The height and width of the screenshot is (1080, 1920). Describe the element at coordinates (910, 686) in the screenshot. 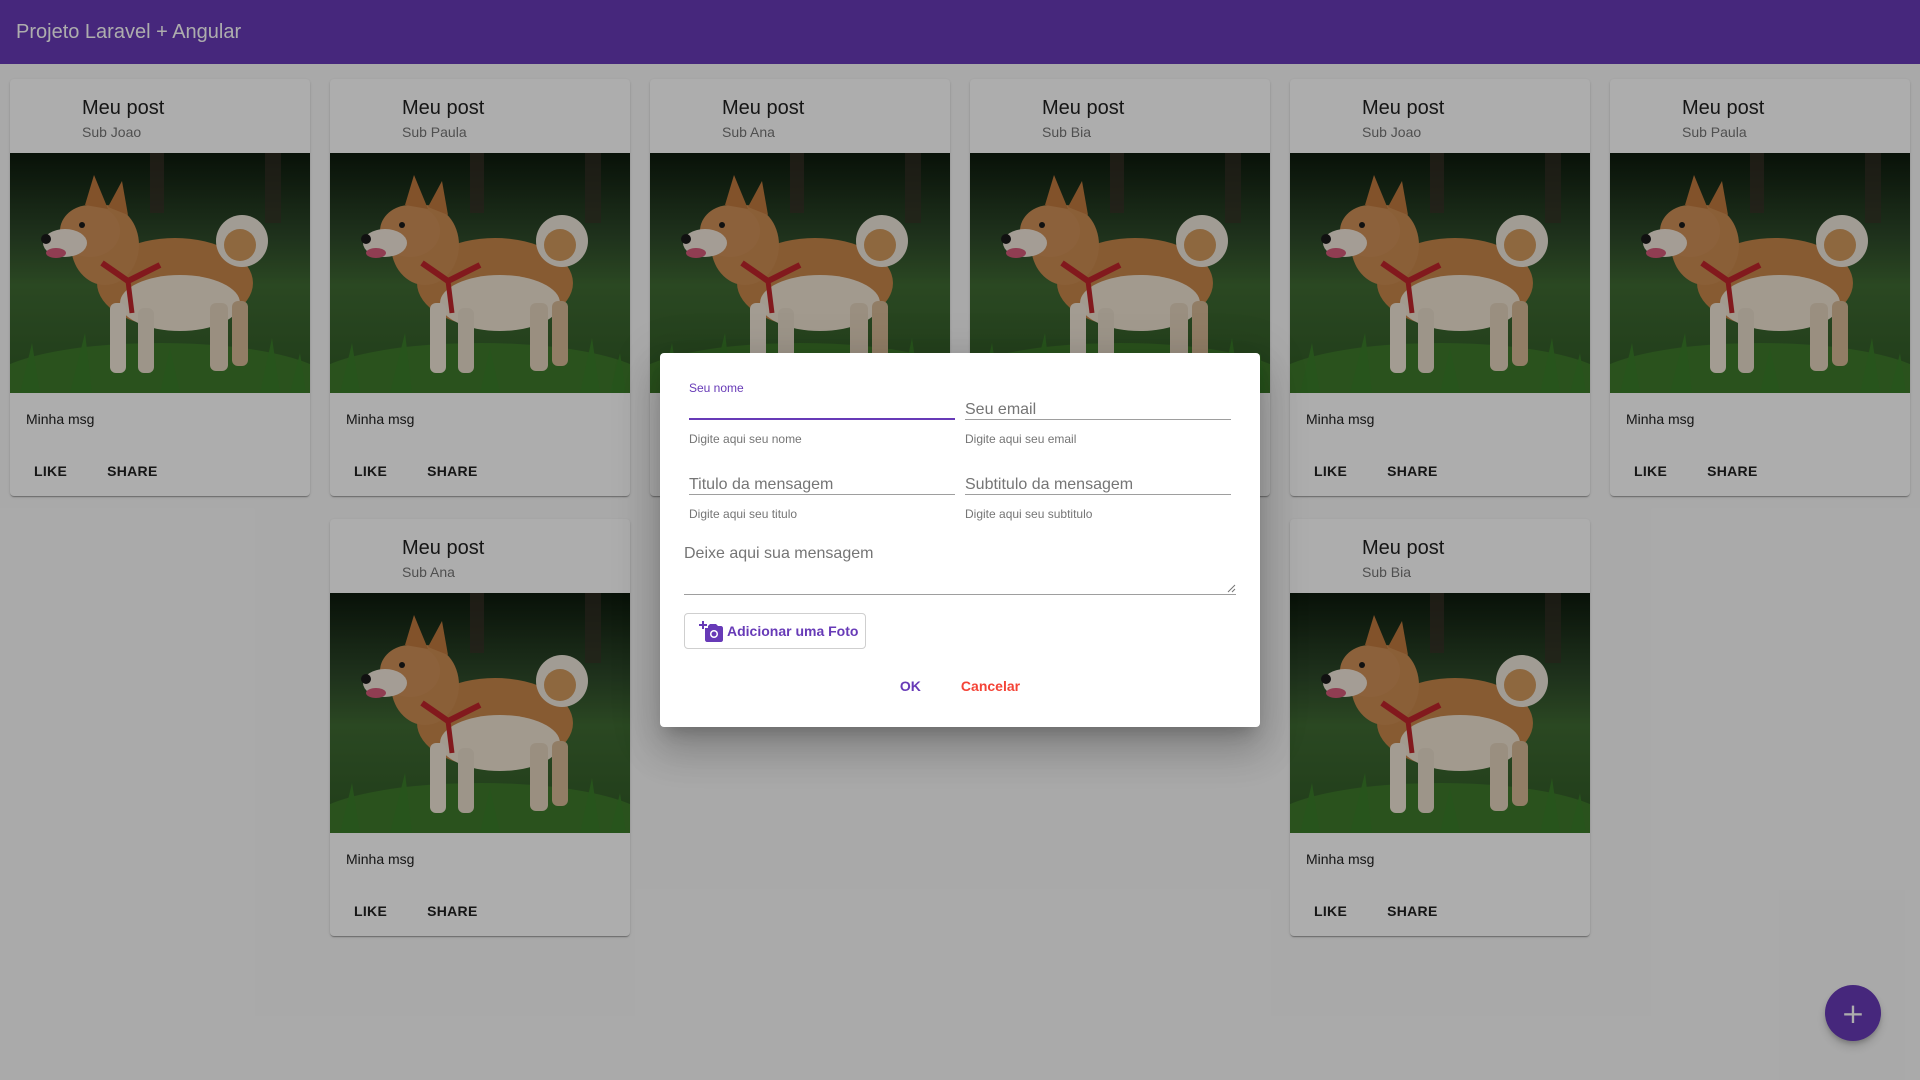

I see `ok-button: OK` at that location.